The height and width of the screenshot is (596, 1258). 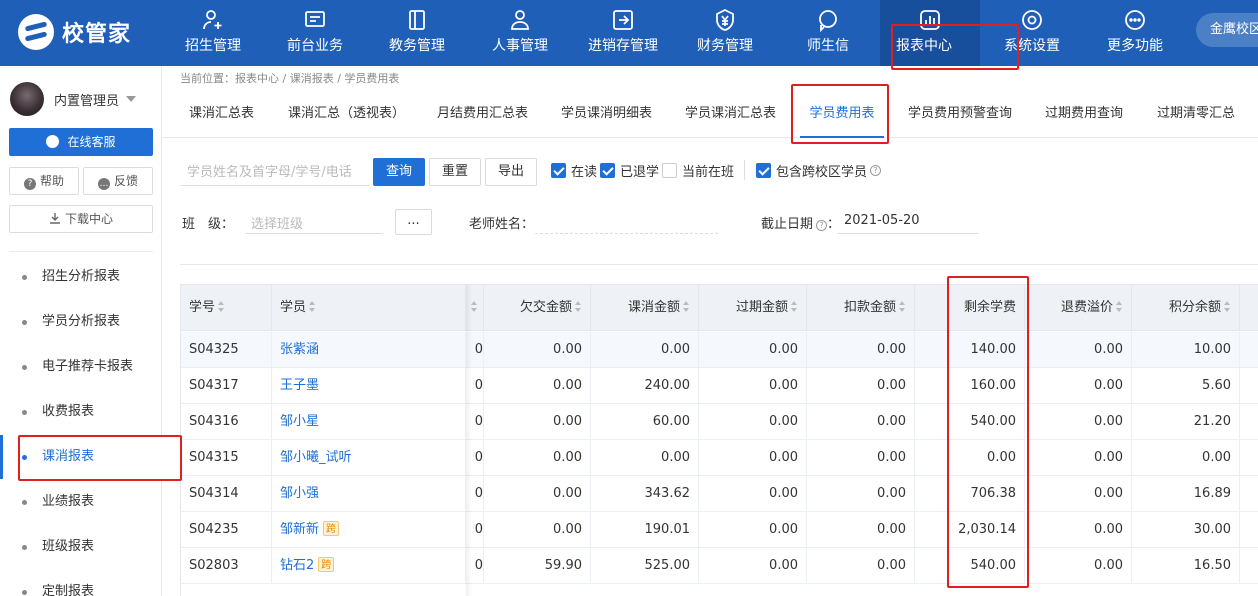 I want to click on cell-student-name-text: 邹小强, so click(x=299, y=493).